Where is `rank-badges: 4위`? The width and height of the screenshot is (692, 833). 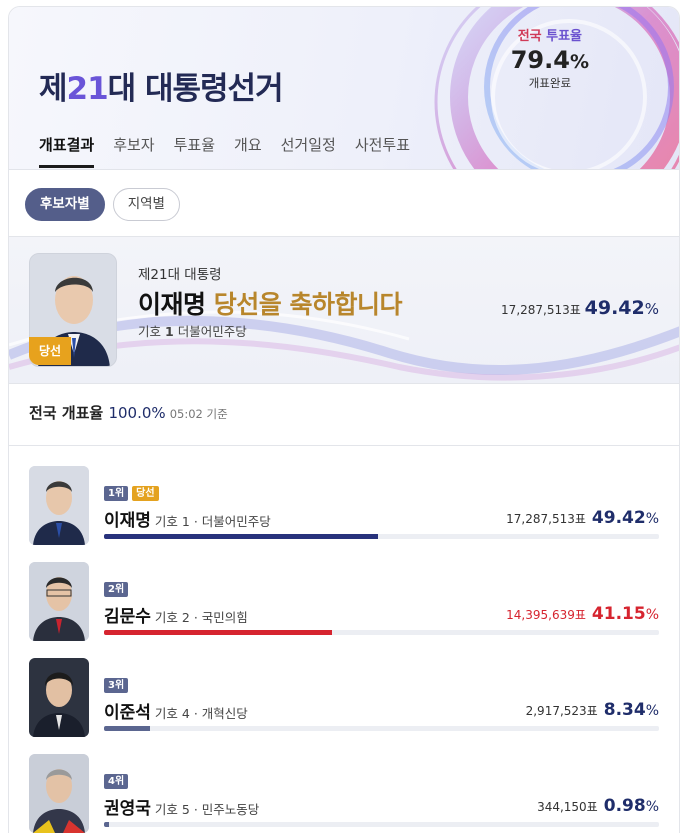 rank-badges: 4위 is located at coordinates (116, 781).